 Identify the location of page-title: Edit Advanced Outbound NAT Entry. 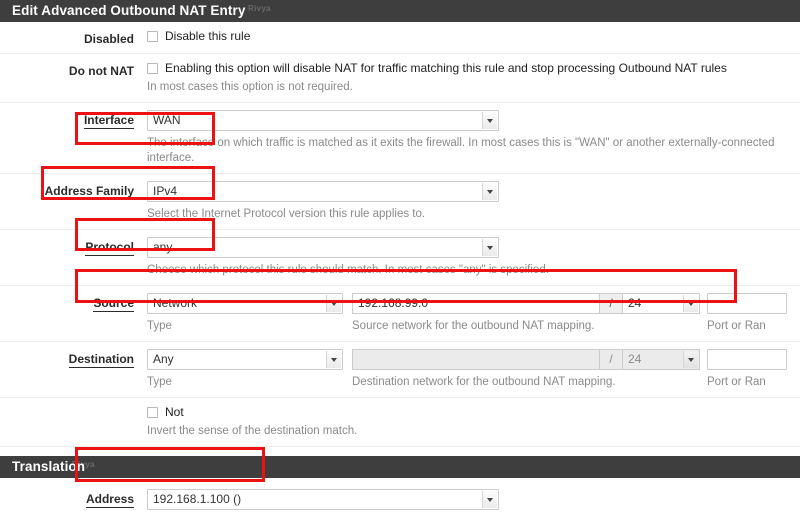
(129, 10).